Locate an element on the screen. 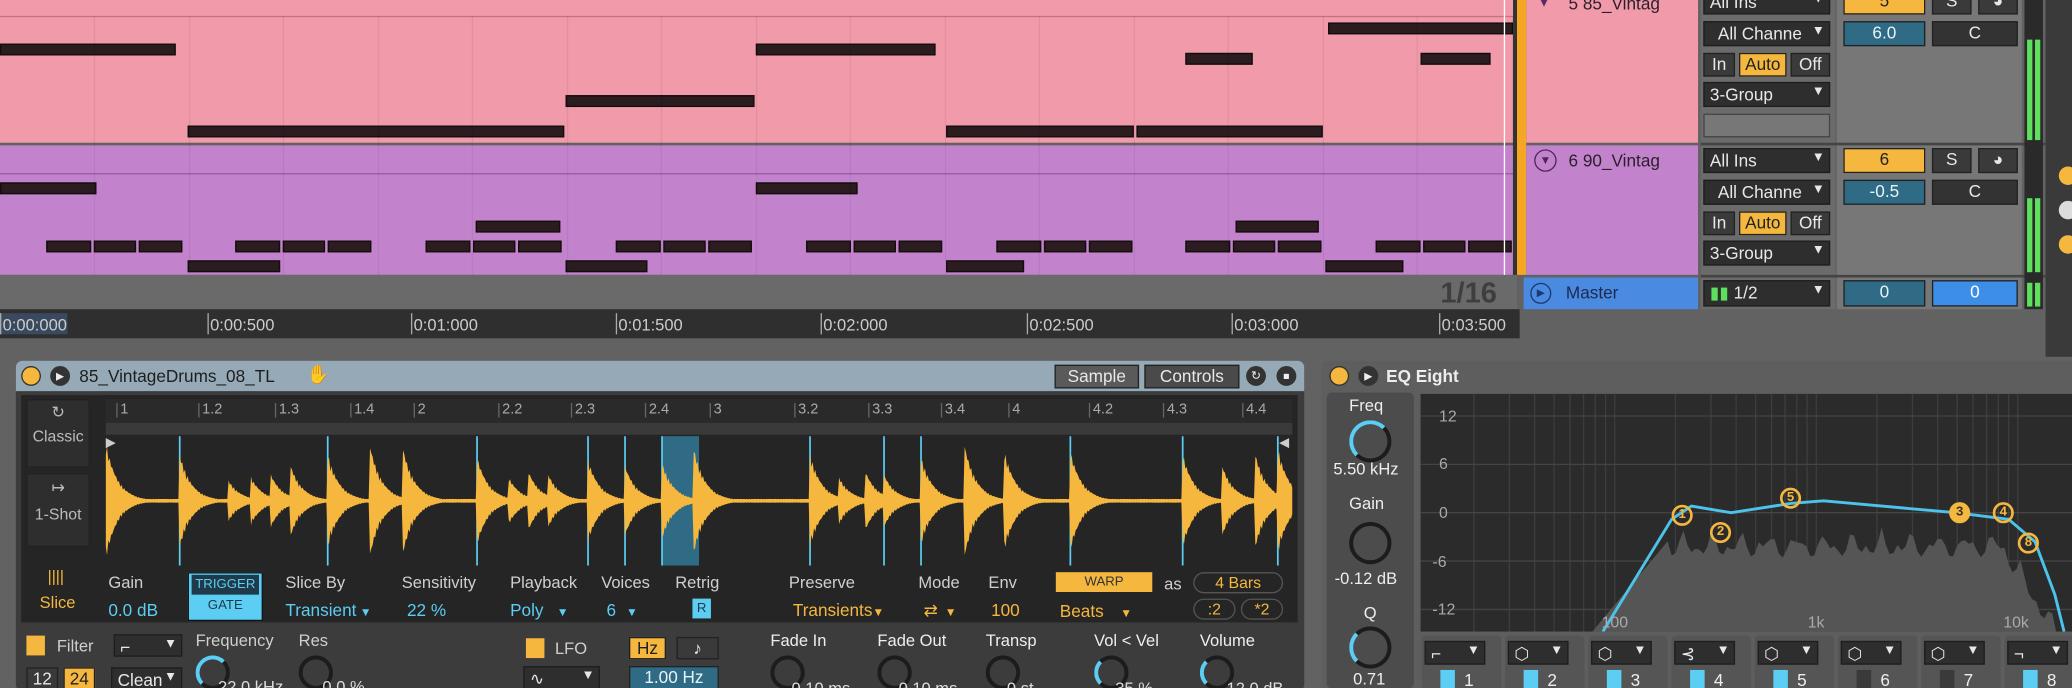  band-3-type-select: ⬡ ▼ is located at coordinates (1621, 652).